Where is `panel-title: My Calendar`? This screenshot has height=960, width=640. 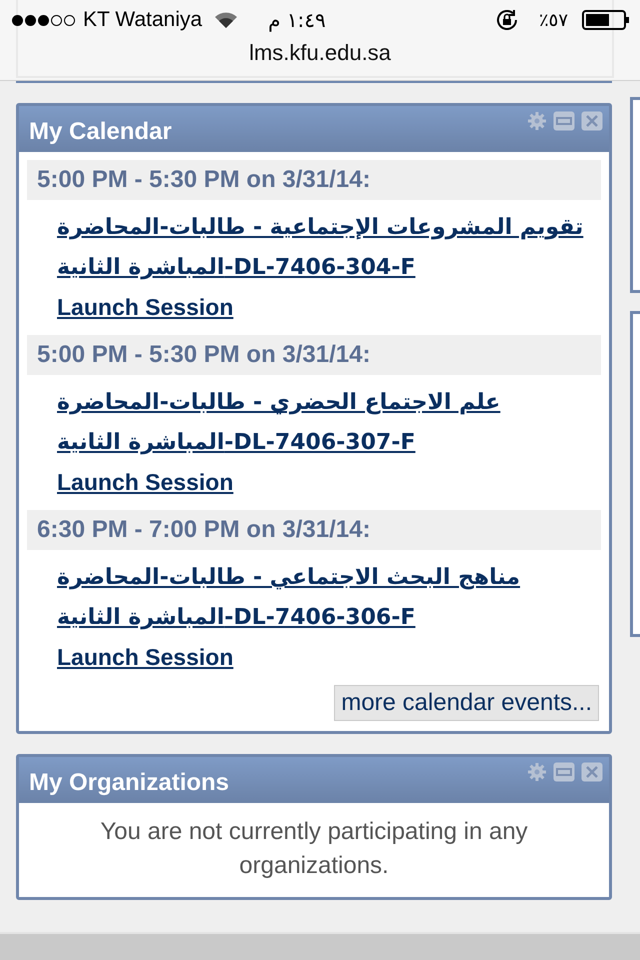 panel-title: My Calendar is located at coordinates (100, 132).